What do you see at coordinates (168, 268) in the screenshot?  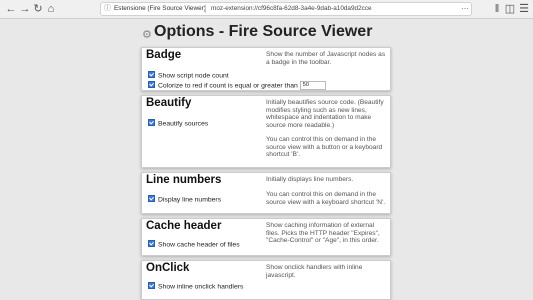 I see `section-title: OnClick` at bounding box center [168, 268].